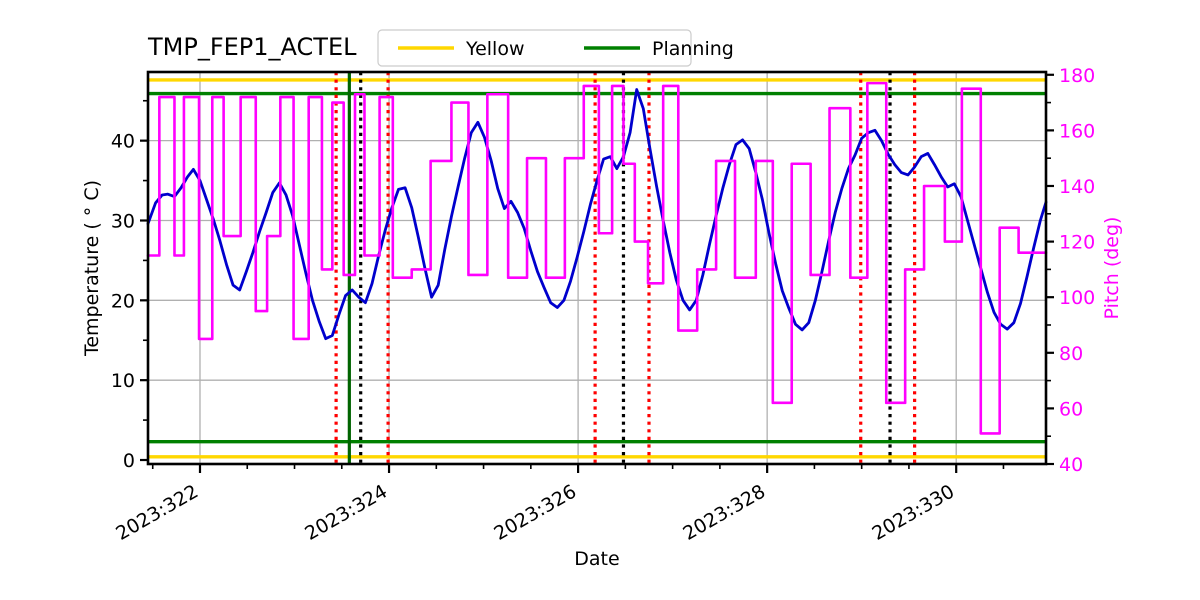 The width and height of the screenshot is (1200, 600). Describe the element at coordinates (1071, 354) in the screenshot. I see `y-tick-label-right: 80` at that location.